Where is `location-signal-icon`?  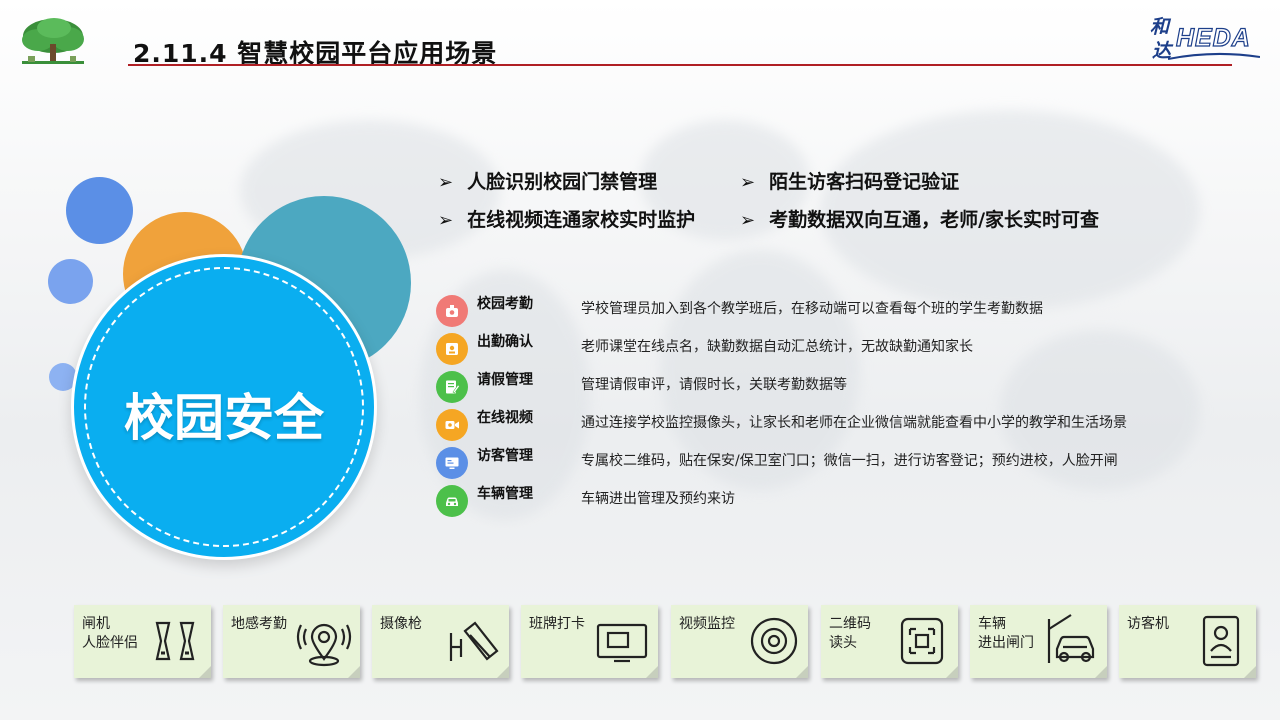
location-signal-icon is located at coordinates (324, 645).